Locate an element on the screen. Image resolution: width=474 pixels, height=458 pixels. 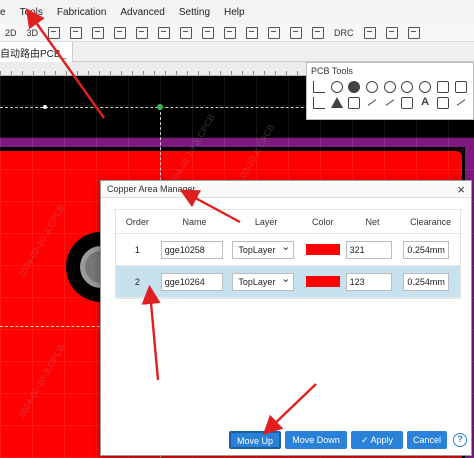
toolbar: 2D 3D DRC is located at coordinates (237, 33).